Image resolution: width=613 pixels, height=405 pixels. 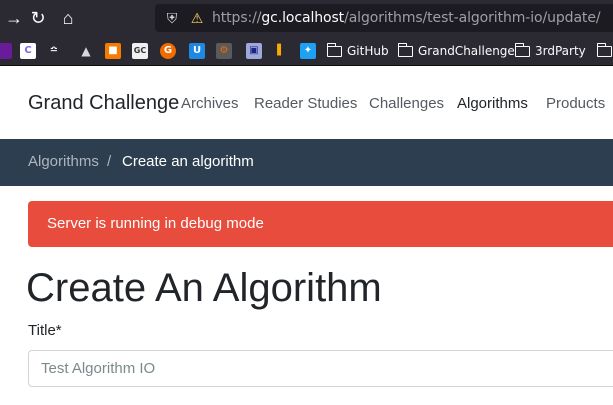 What do you see at coordinates (492, 103) in the screenshot?
I see `nav-link-algorithms: Algorithms` at bounding box center [492, 103].